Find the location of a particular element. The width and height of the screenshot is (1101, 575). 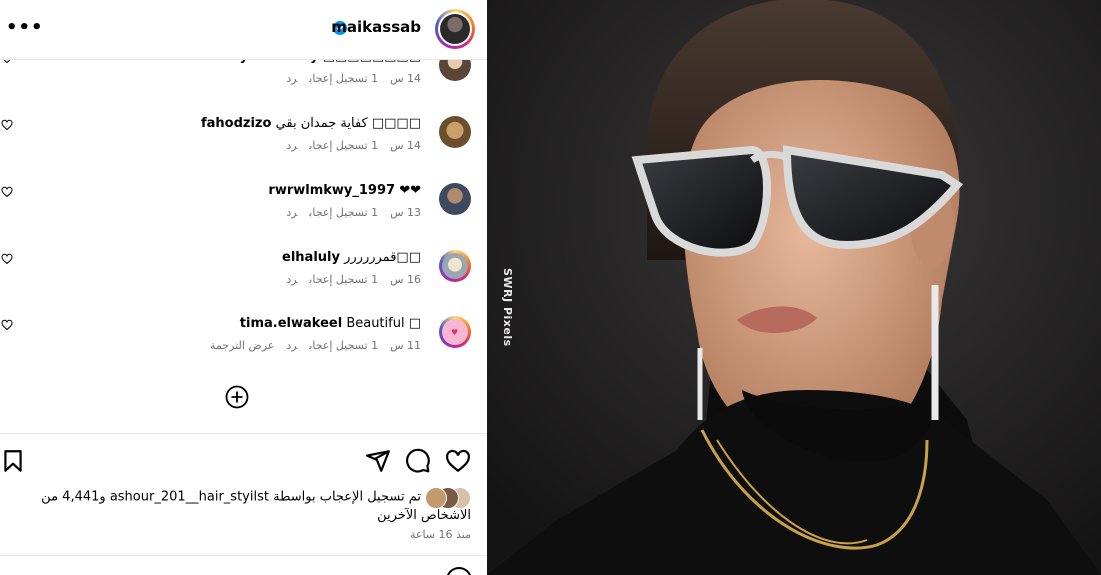

see-translation-button: عرض الترجمة is located at coordinates (242, 345).